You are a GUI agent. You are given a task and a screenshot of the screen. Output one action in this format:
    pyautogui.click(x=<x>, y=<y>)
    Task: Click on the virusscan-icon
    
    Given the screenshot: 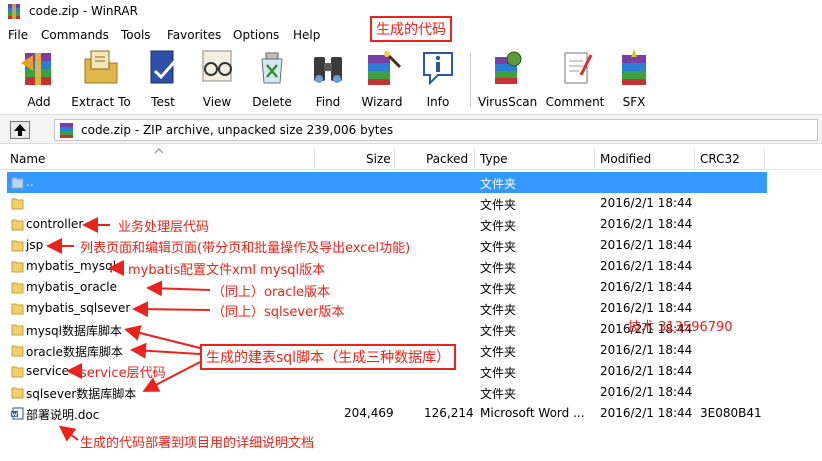 What is the action you would take?
    pyautogui.click(x=508, y=67)
    